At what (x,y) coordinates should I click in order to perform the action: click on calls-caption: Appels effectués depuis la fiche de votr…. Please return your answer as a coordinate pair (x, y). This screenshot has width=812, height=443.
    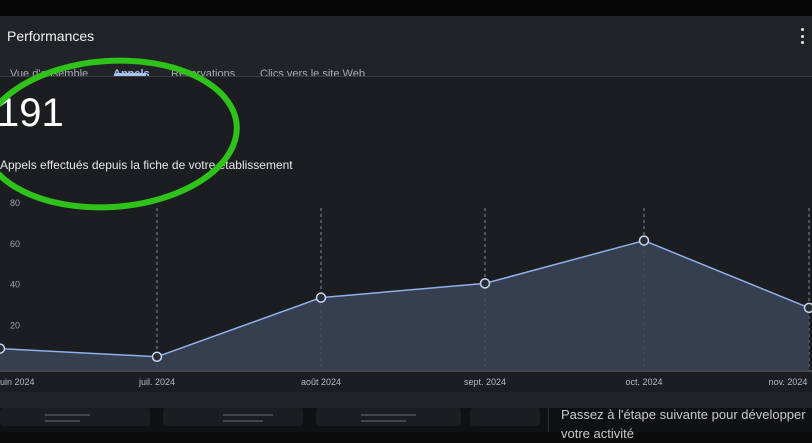
    Looking at the image, I should click on (146, 165).